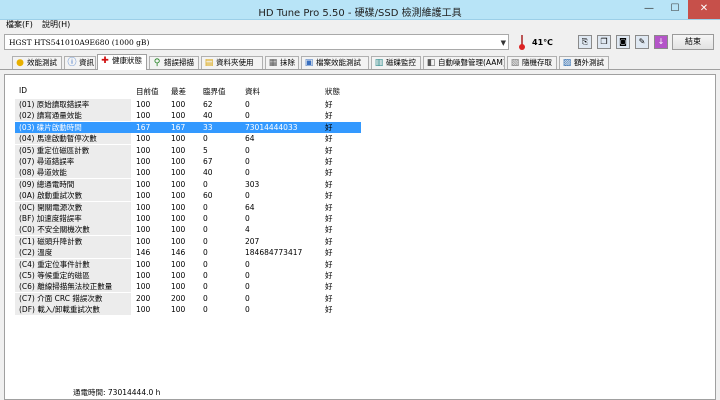  Describe the element at coordinates (464, 62) in the screenshot. I see `tab-aam: ◧ 自動噪聲管理(AAM)` at that location.